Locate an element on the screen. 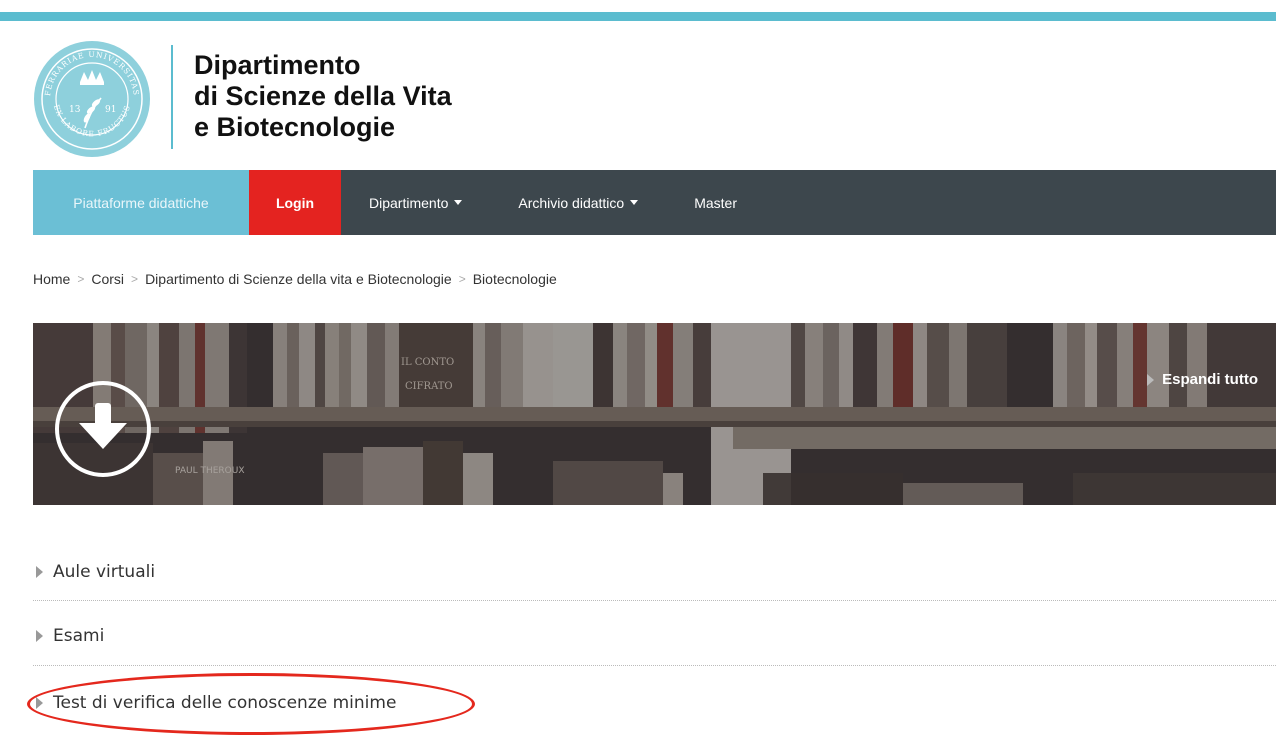  breadcrumb-home: Home is located at coordinates (51, 279).